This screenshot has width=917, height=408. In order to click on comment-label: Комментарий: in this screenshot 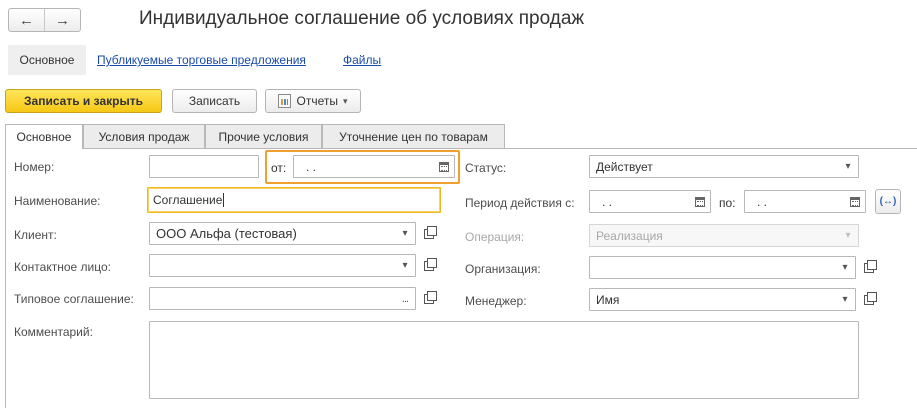, I will do `click(53, 332)`.